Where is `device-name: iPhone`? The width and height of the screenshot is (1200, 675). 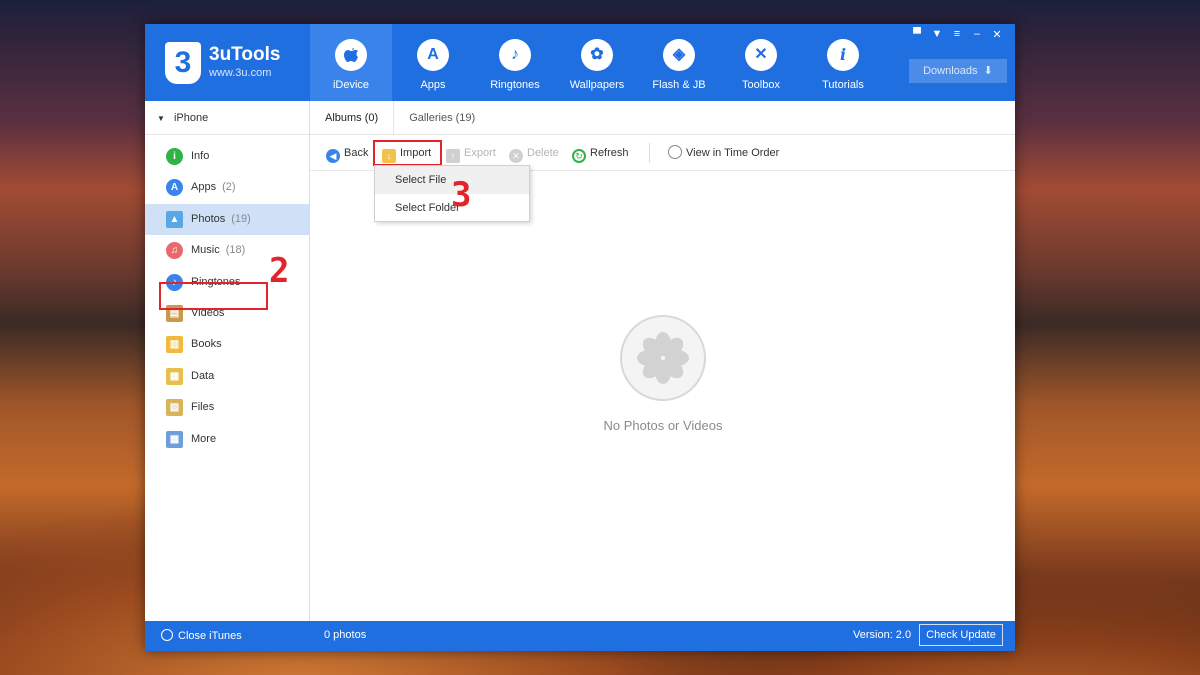
device-name: iPhone is located at coordinates (191, 118).